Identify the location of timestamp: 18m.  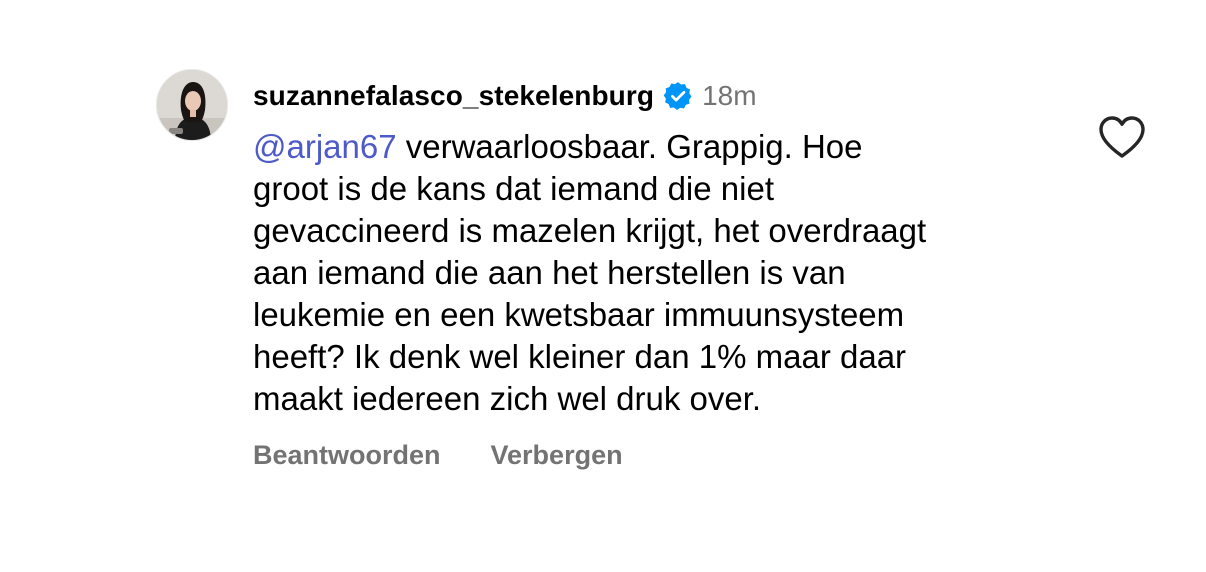
(729, 95).